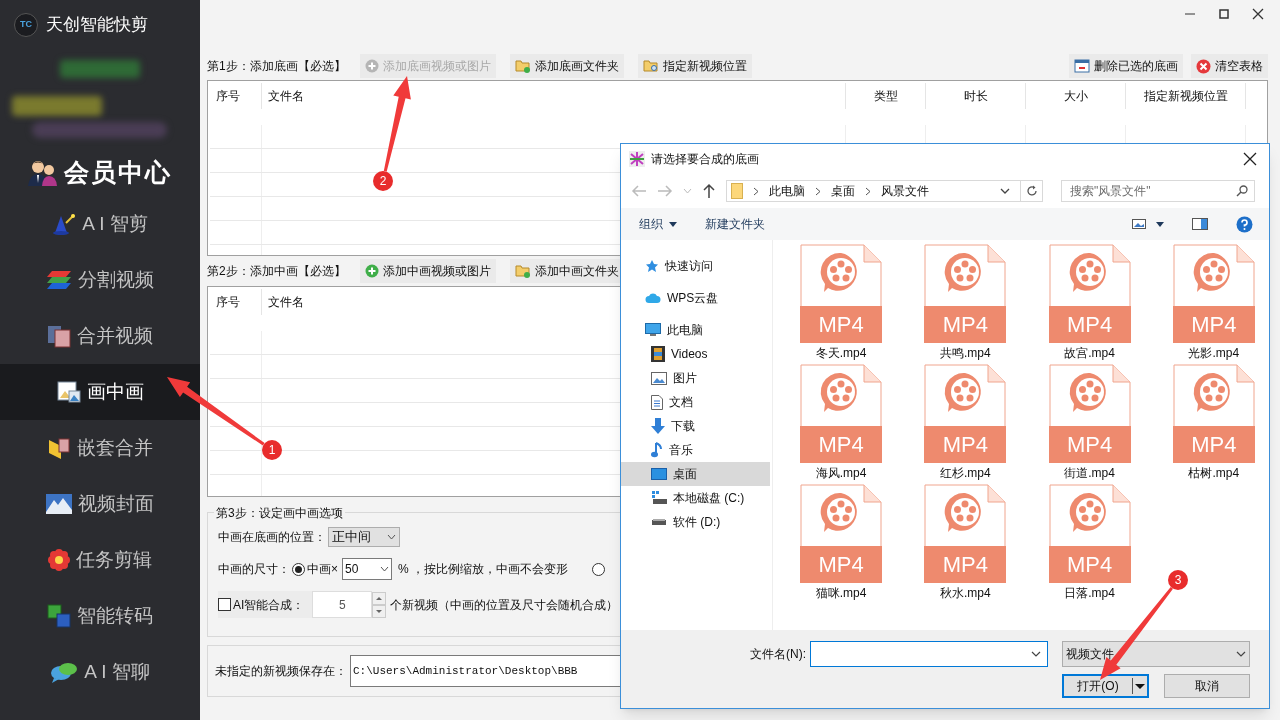  I want to click on breadcrumb: 此电脑, so click(787, 191).